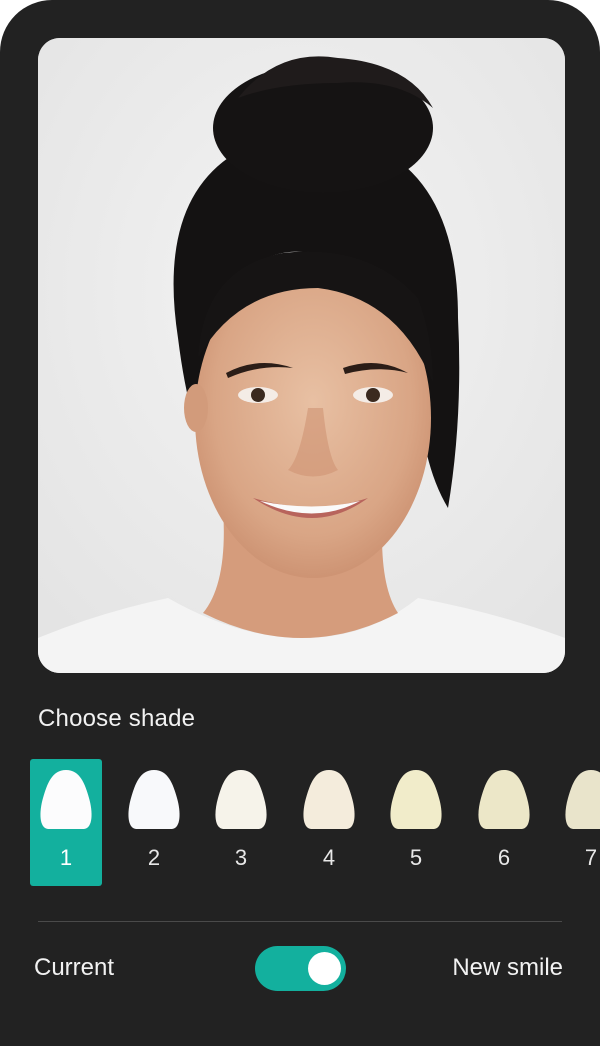 Image resolution: width=600 pixels, height=1046 pixels. I want to click on shade-option-6: 6, so click(504, 822).